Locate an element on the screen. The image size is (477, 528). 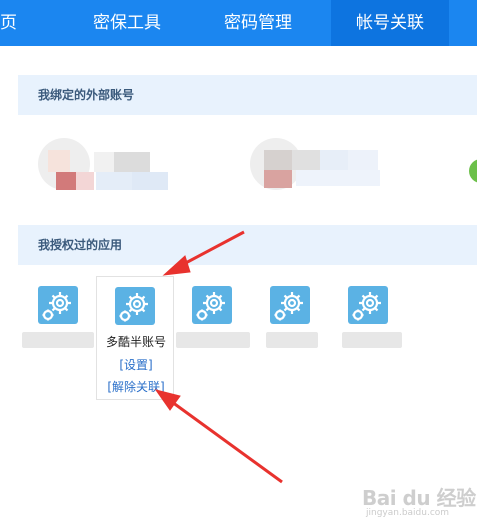
annotation-arrows is located at coordinates (218, 357).